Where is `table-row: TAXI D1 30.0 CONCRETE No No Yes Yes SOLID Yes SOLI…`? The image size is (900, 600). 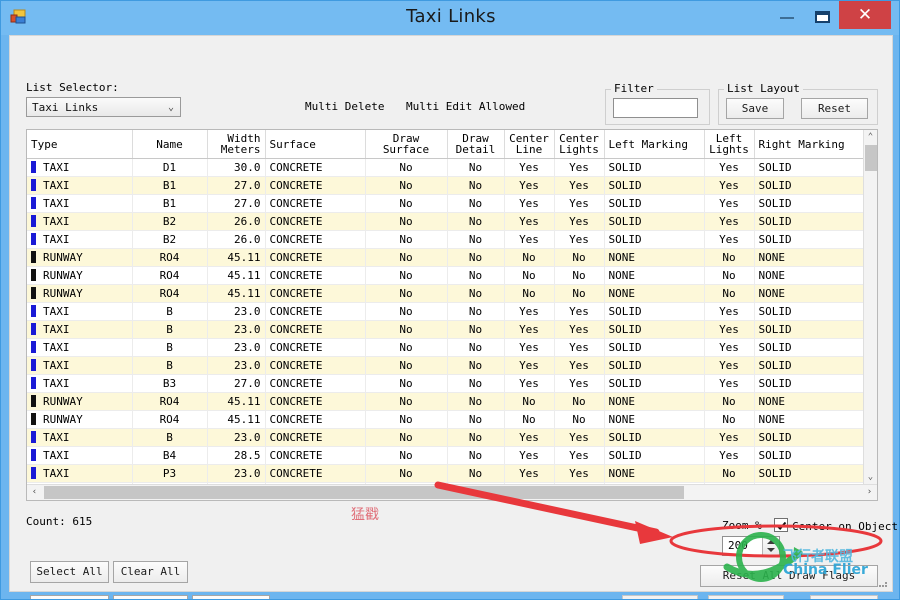 table-row: TAXI D1 30.0 CONCRETE No No Yes Yes SOLID Yes SOLI… is located at coordinates (446, 167).